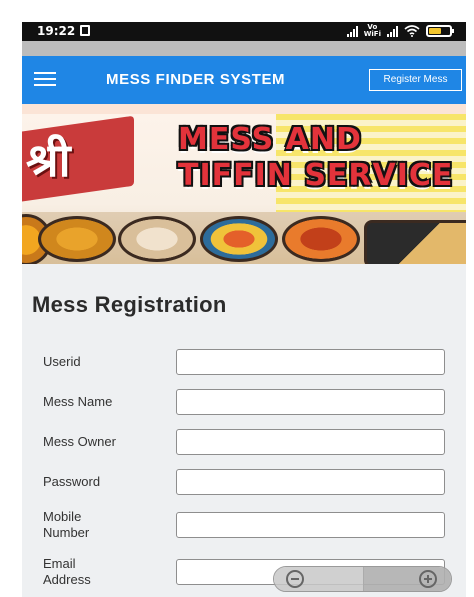 The height and width of the screenshot is (597, 474). What do you see at coordinates (48, 160) in the screenshot?
I see `banner-hindi-text: श्री` at bounding box center [48, 160].